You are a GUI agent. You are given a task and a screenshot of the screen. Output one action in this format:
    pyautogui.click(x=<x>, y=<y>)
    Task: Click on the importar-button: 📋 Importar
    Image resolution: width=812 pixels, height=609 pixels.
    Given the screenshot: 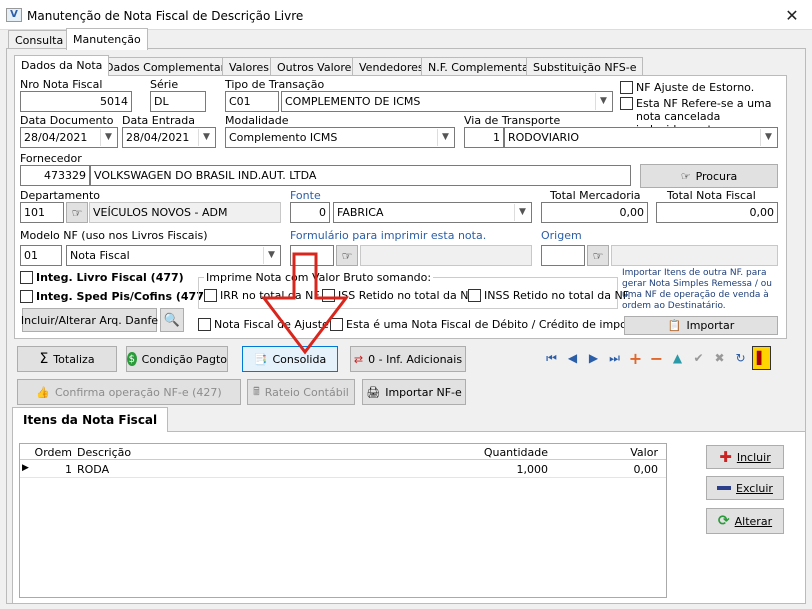 What is the action you would take?
    pyautogui.click(x=701, y=325)
    